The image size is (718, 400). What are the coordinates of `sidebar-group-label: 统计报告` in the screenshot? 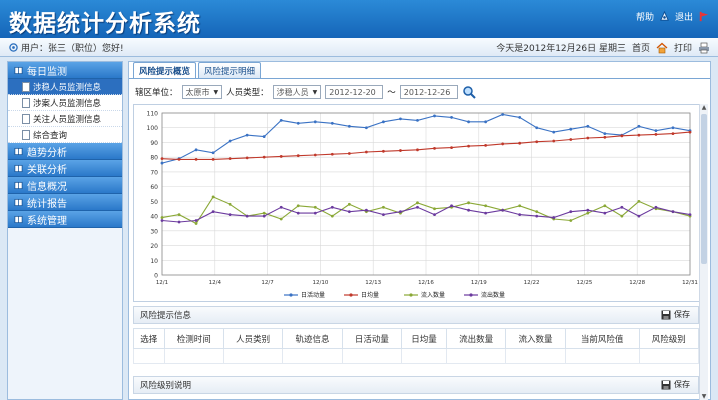 It's located at (47, 204).